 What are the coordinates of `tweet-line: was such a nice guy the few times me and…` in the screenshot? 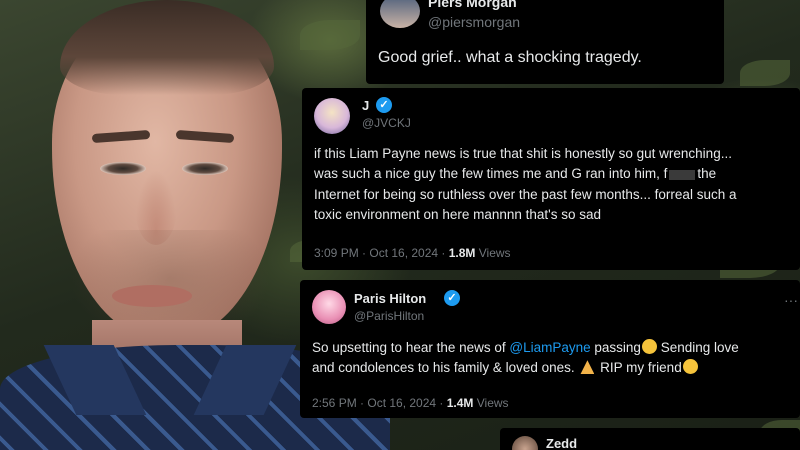 It's located at (556, 174).